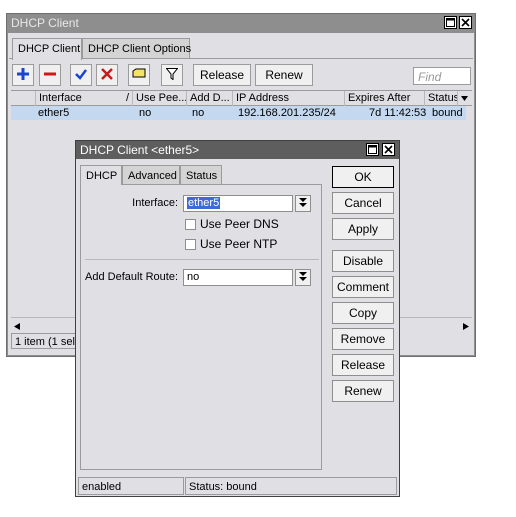 This screenshot has height=517, width=516. What do you see at coordinates (140, 150) in the screenshot?
I see `dialog-title: DHCP Client <ether5>` at bounding box center [140, 150].